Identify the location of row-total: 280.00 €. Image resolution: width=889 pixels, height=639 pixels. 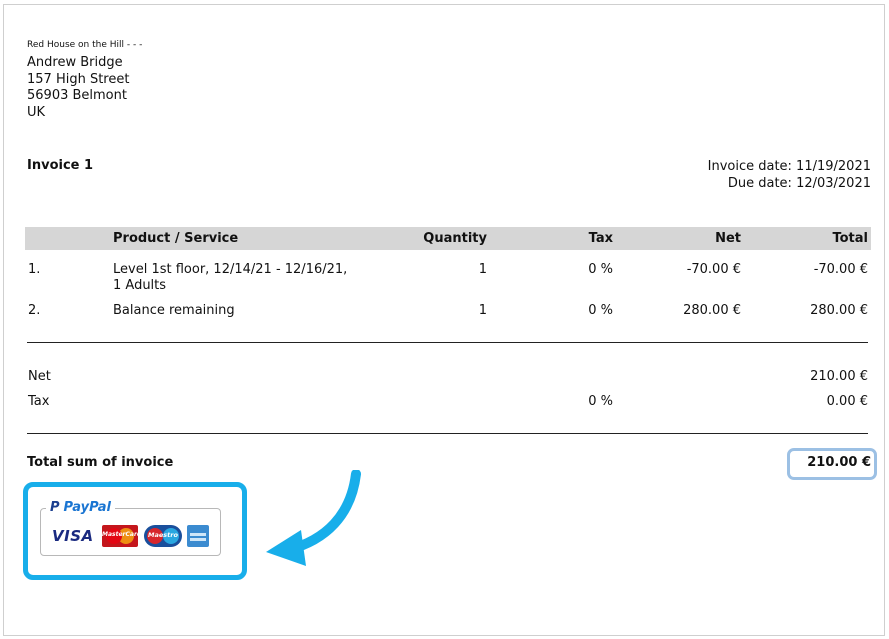
(839, 310).